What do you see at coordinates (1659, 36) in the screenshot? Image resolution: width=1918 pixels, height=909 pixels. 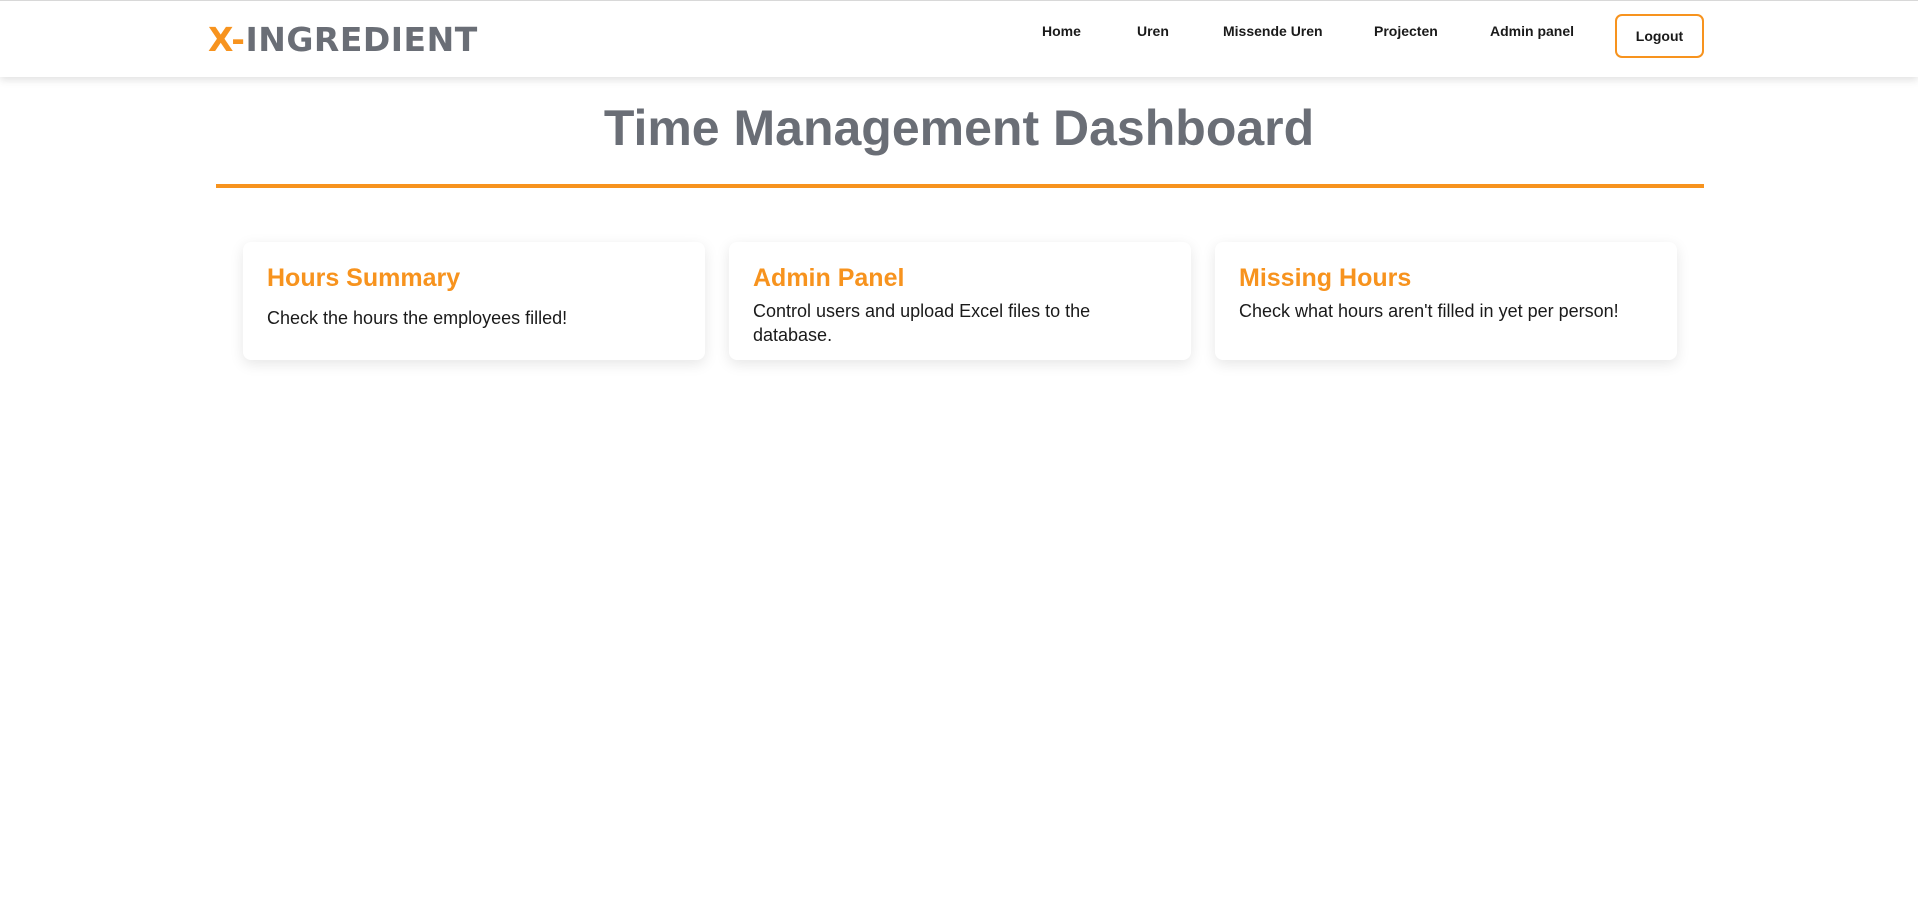 I see `logout-button: Logout` at bounding box center [1659, 36].